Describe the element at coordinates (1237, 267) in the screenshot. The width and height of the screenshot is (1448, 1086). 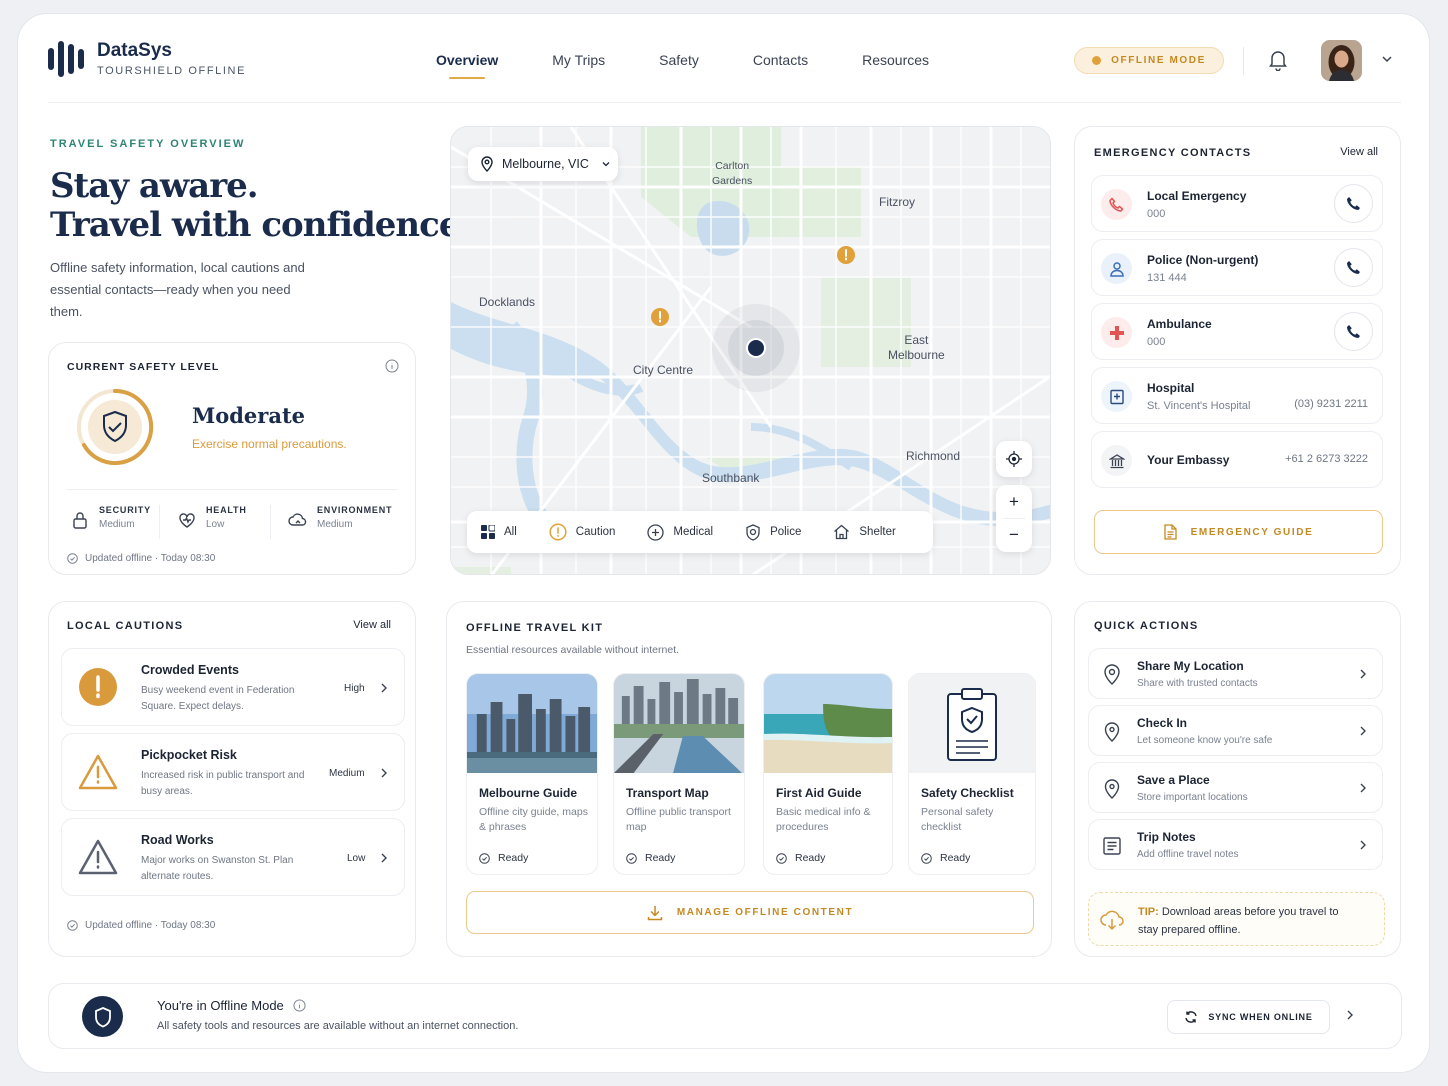
I see `contact-police: Police (Non-urgent) 131 444` at that location.